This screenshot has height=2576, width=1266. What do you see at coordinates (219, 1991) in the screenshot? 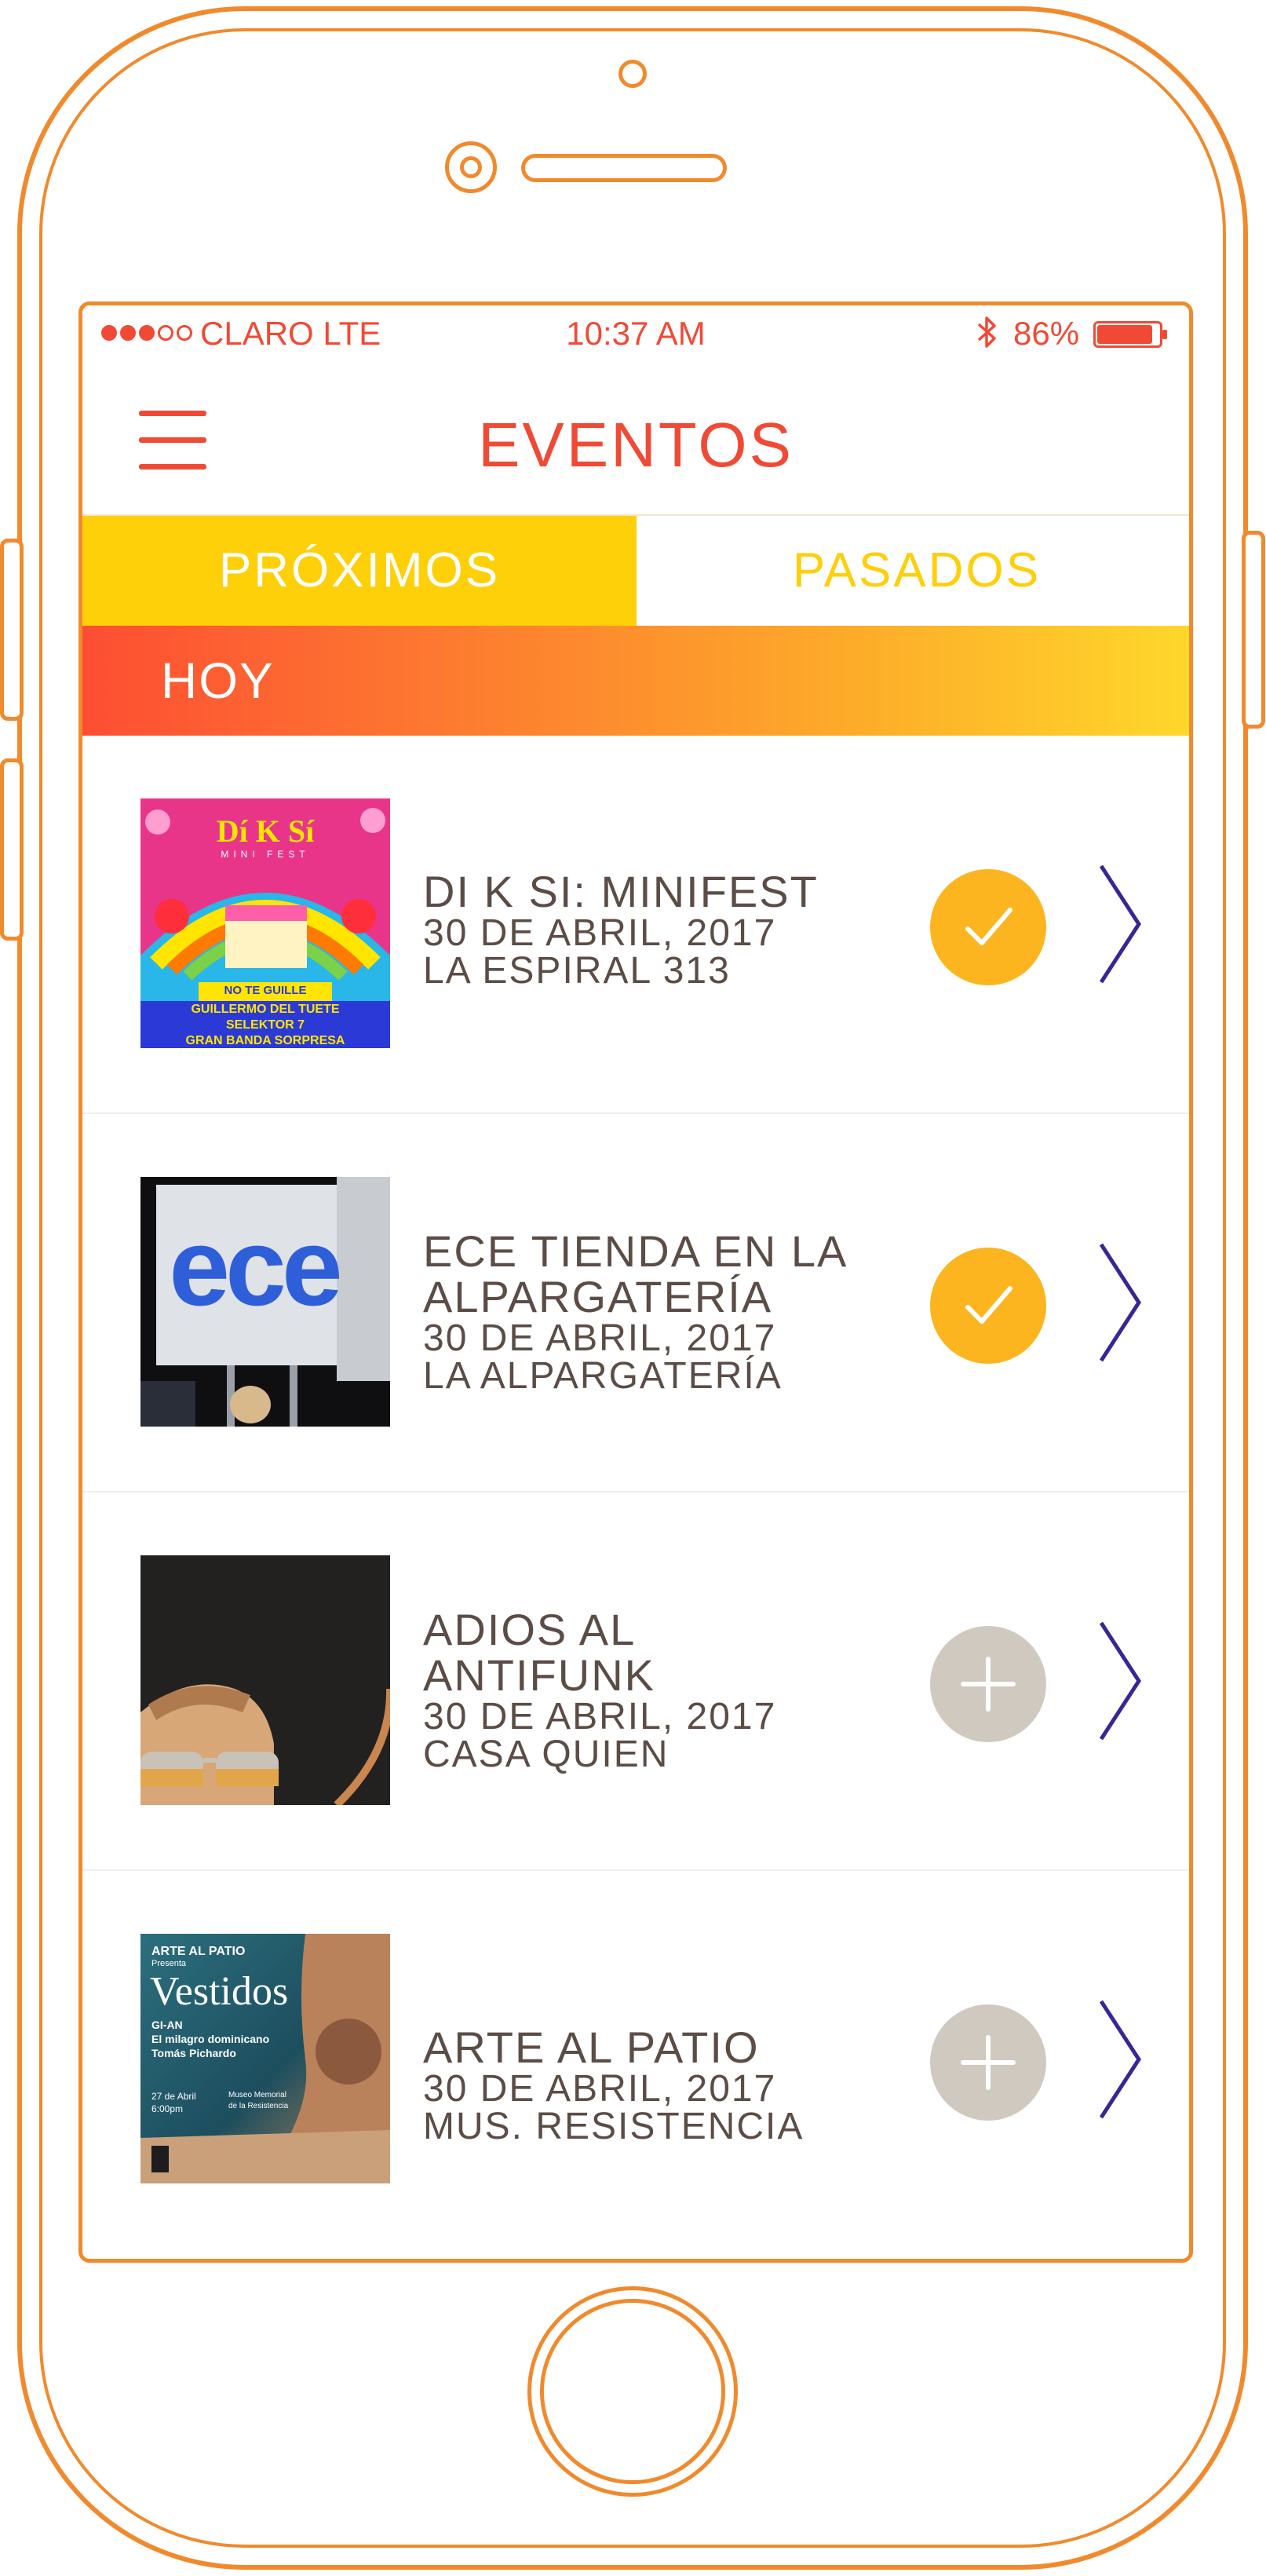
I see `poster-heading: Vestidos` at bounding box center [219, 1991].